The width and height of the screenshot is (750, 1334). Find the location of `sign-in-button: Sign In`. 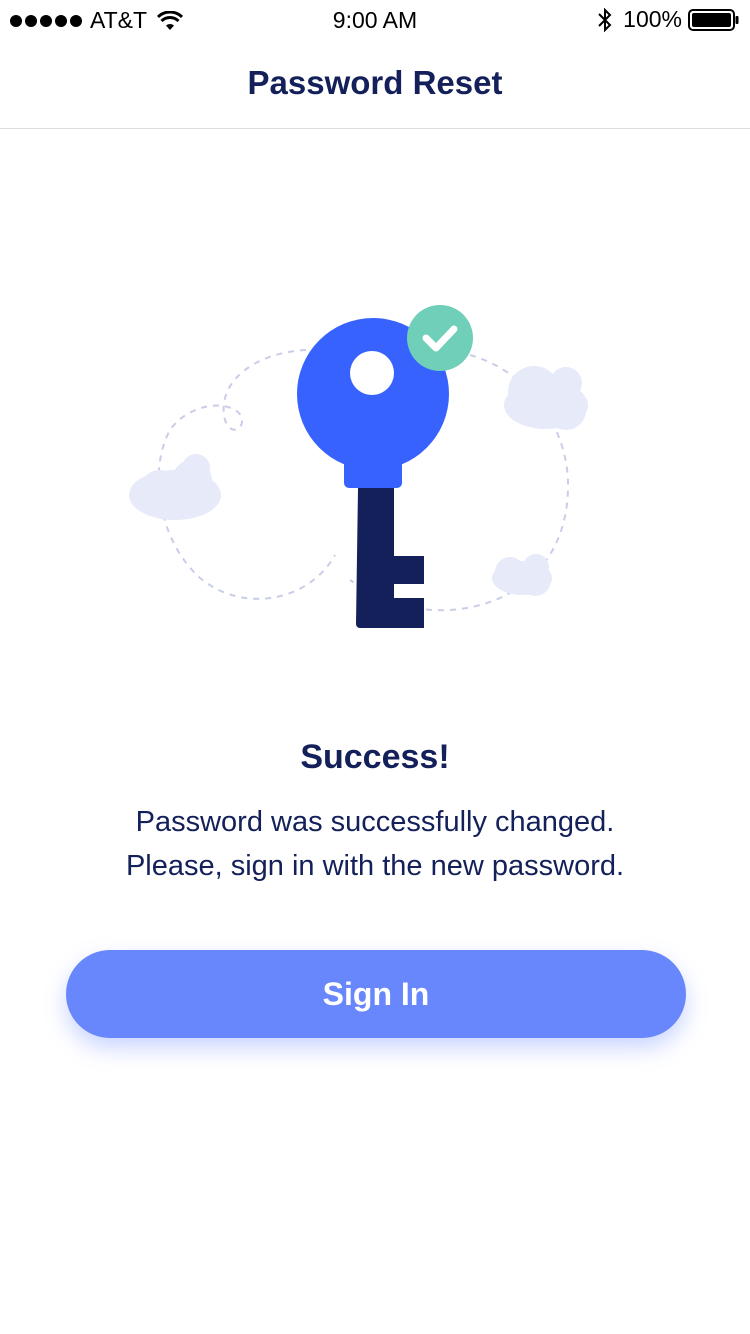

sign-in-button: Sign In is located at coordinates (376, 994).